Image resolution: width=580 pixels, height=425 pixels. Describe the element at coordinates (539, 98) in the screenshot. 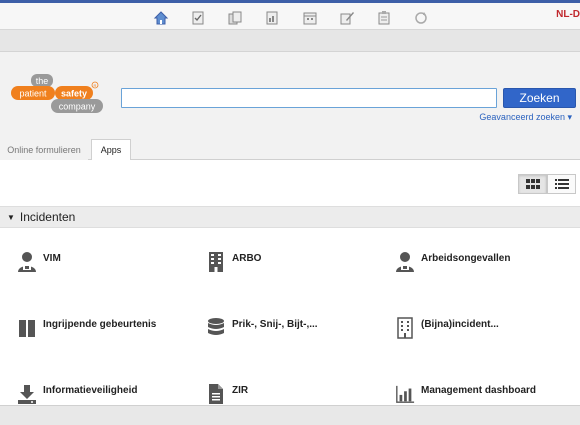

I see `search-button: Zoeken` at that location.